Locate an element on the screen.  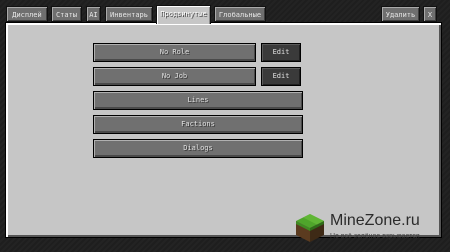
tab-ai: AI is located at coordinates (93, 14).